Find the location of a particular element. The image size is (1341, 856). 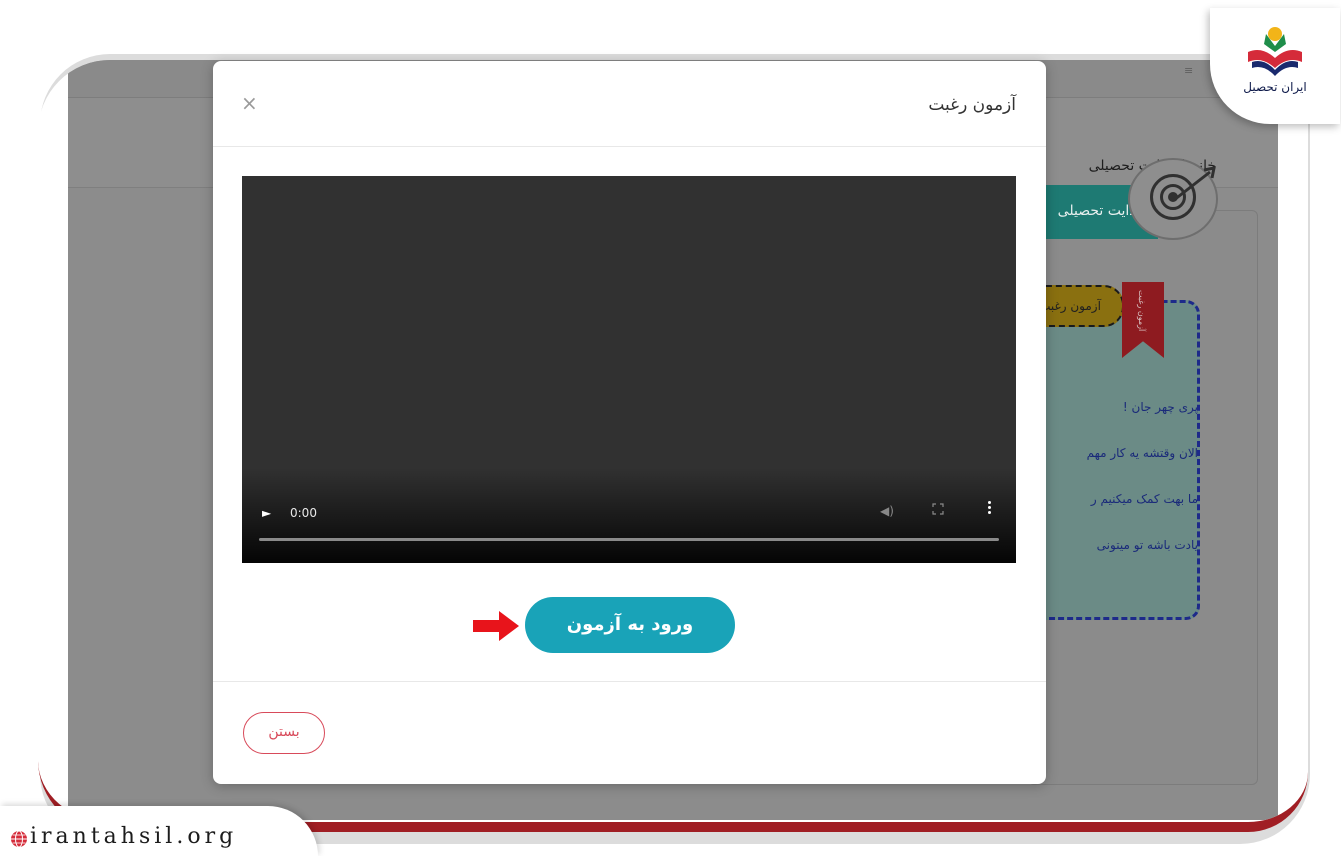

play-icon: ► is located at coordinates (266, 513).